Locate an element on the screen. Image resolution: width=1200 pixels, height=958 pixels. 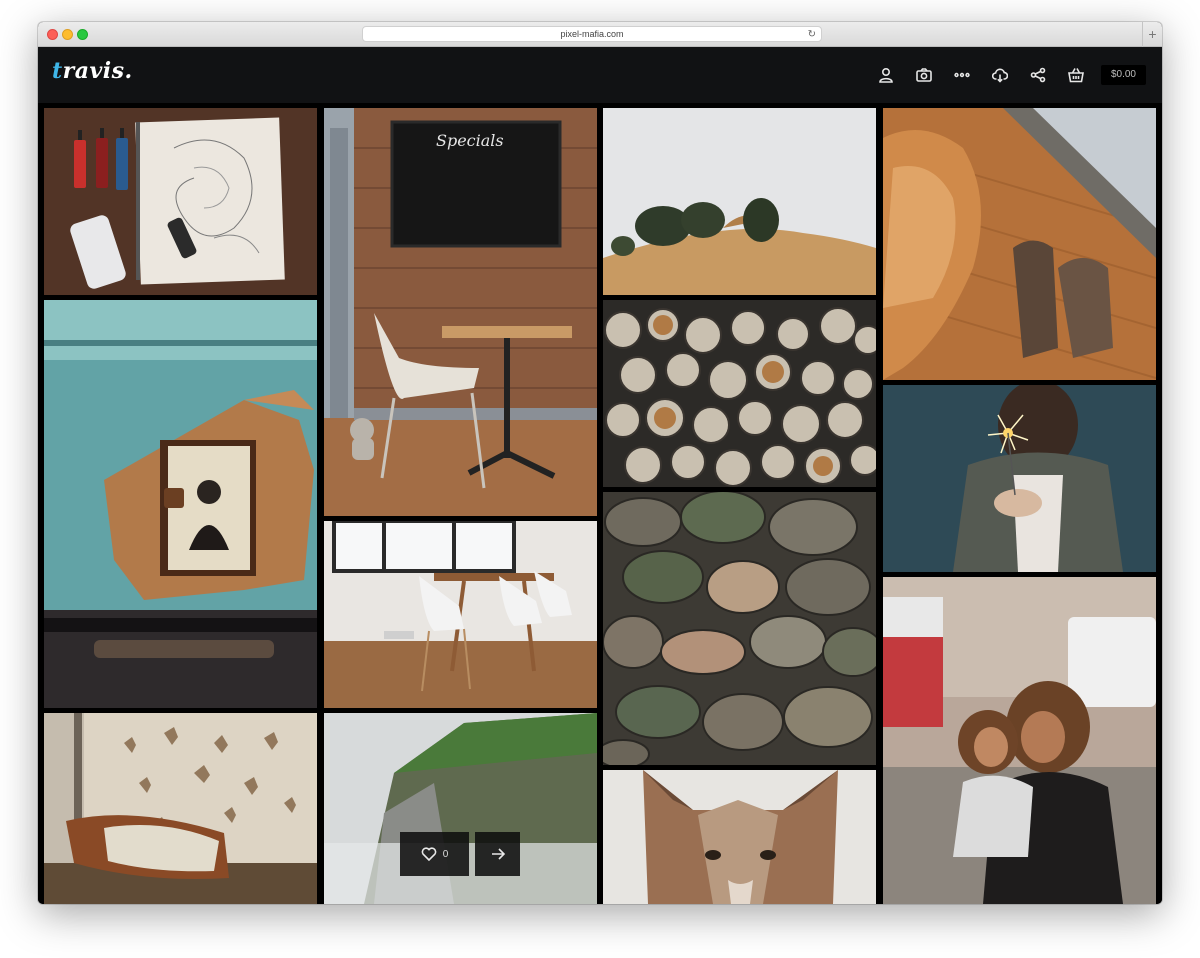
header-nav: $0.00 is located at coordinates (1006, 75).